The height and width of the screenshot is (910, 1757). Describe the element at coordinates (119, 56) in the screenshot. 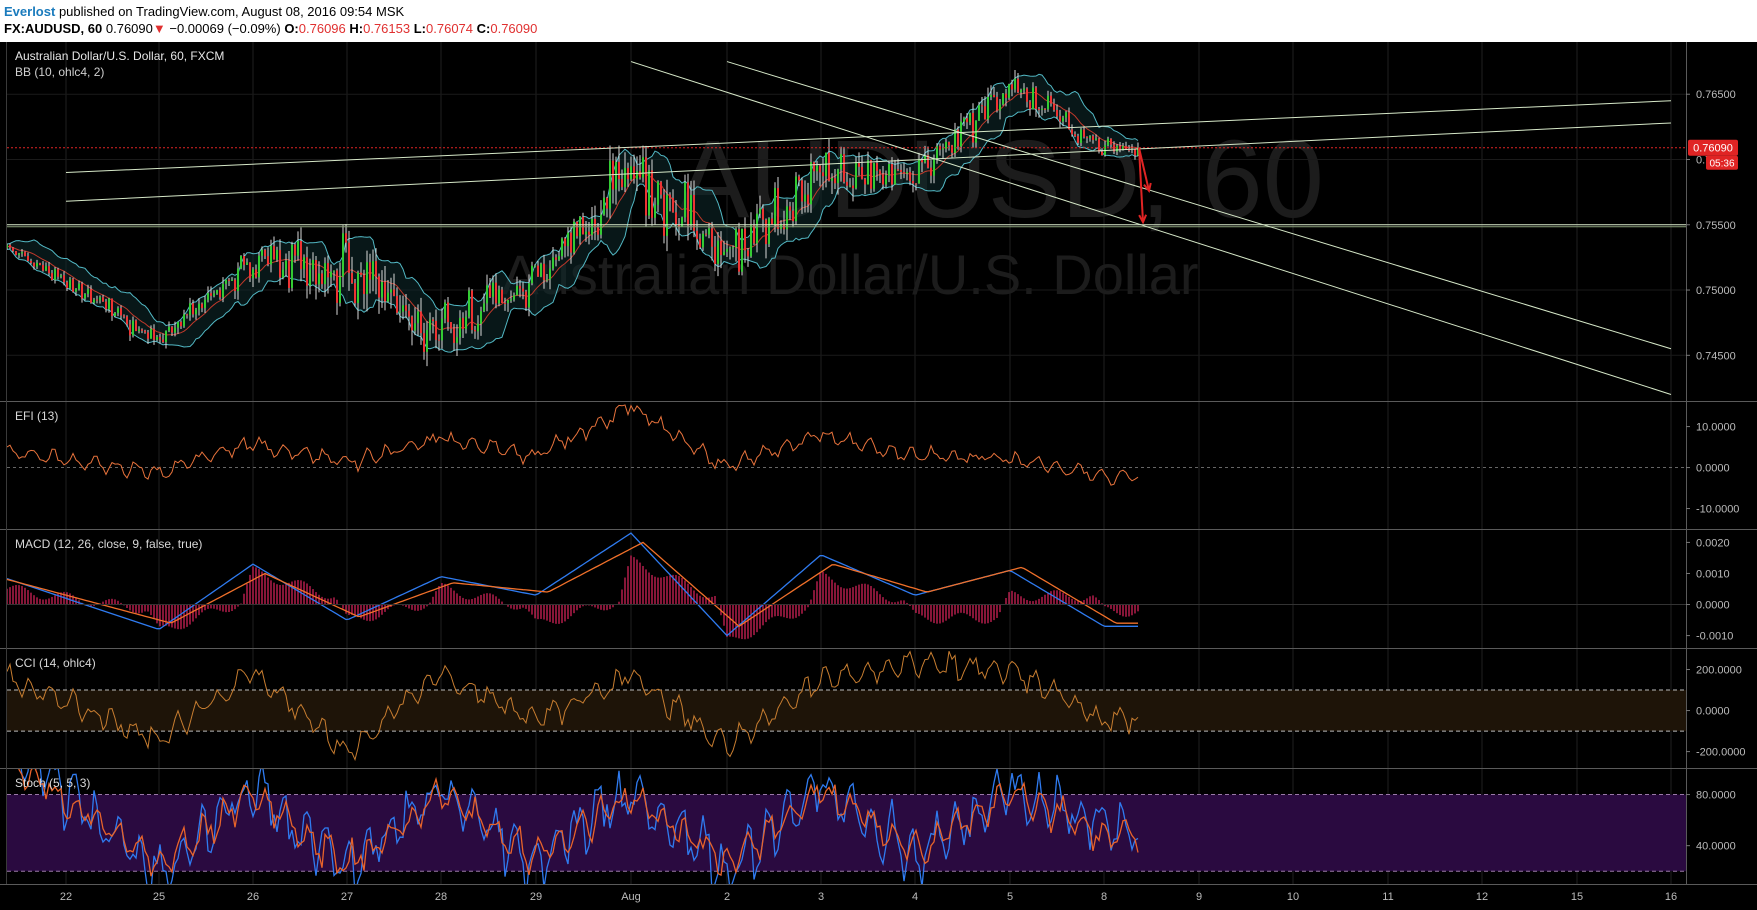

I see `price-panel-title: Australian Dollar/U.S. Dollar, 60, FXCM` at that location.